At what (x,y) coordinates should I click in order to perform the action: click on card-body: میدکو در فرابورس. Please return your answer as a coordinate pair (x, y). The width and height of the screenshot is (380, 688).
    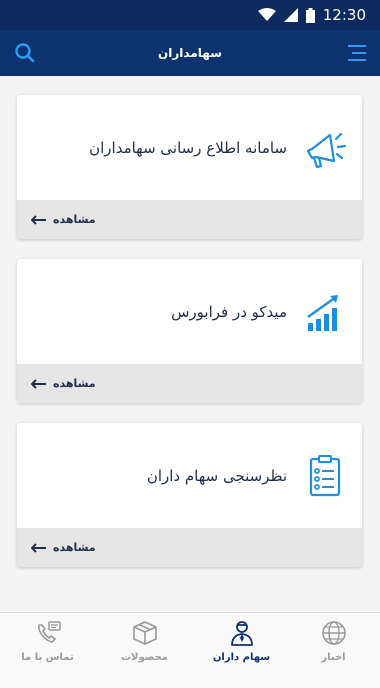
    Looking at the image, I should click on (189, 311).